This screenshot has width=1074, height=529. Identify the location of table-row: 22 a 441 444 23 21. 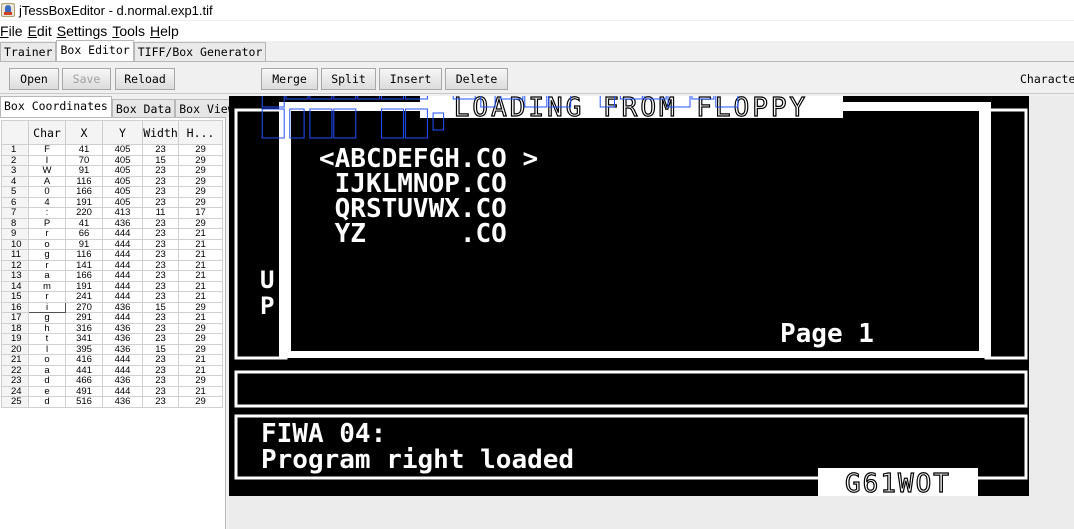
(112, 370).